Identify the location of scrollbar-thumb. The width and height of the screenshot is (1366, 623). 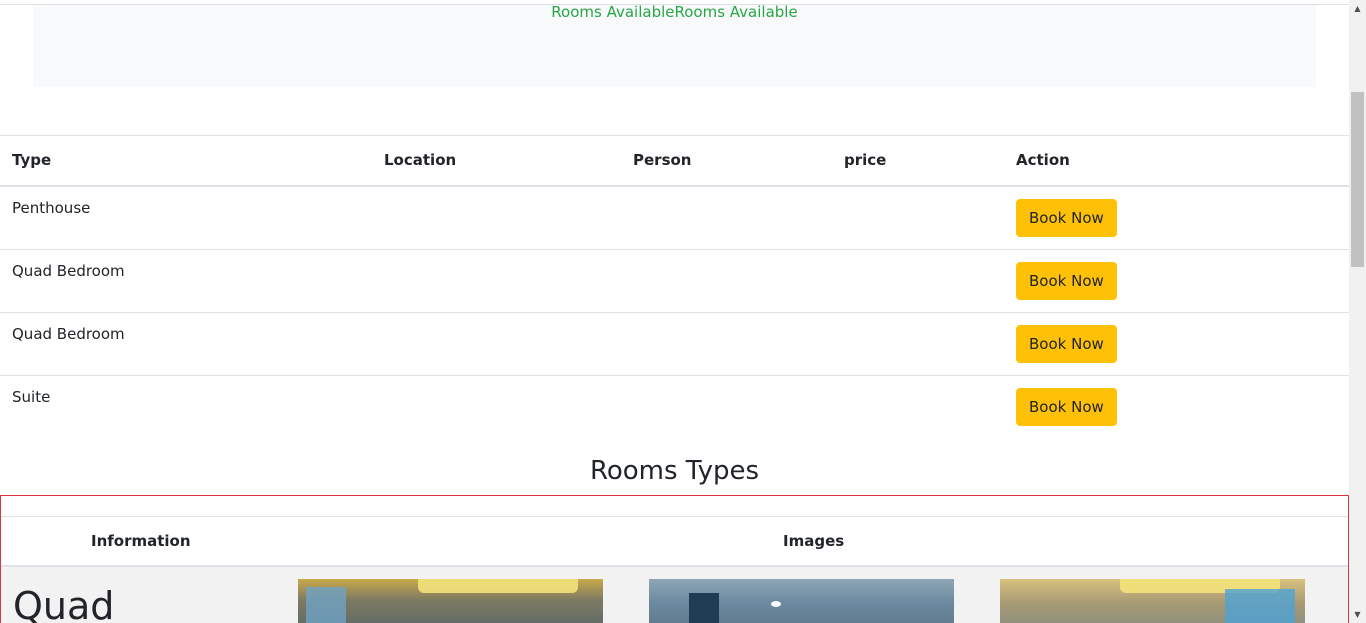
(1357, 179).